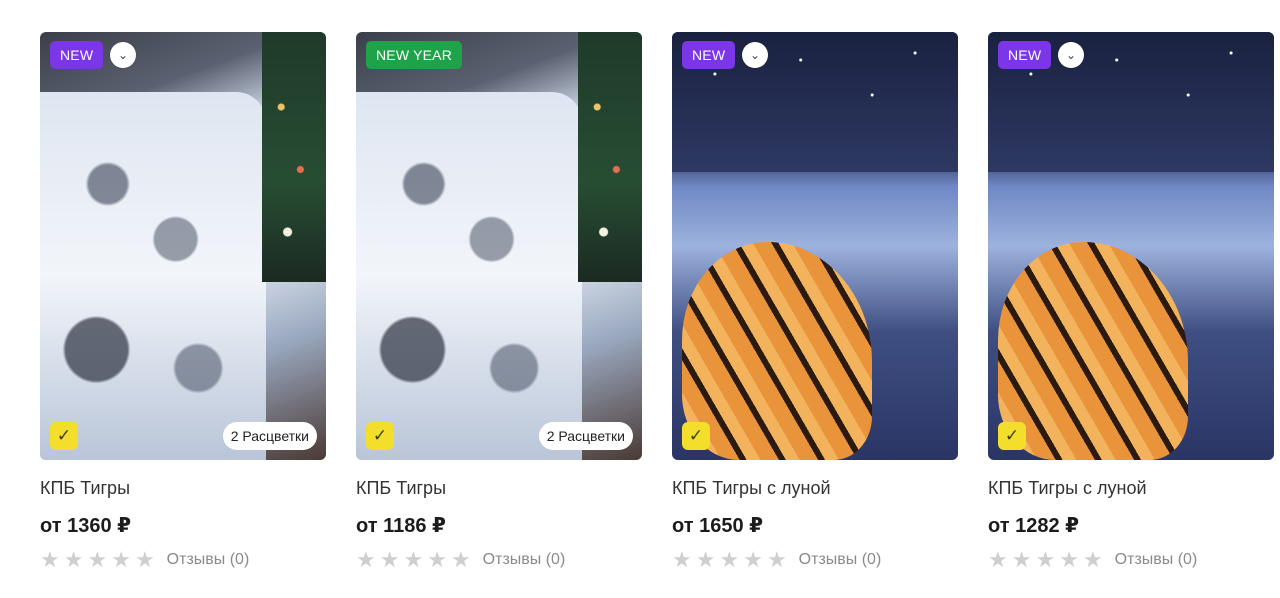  Describe the element at coordinates (86, 526) in the screenshot. I see `product-price: от 1360 ₽` at that location.